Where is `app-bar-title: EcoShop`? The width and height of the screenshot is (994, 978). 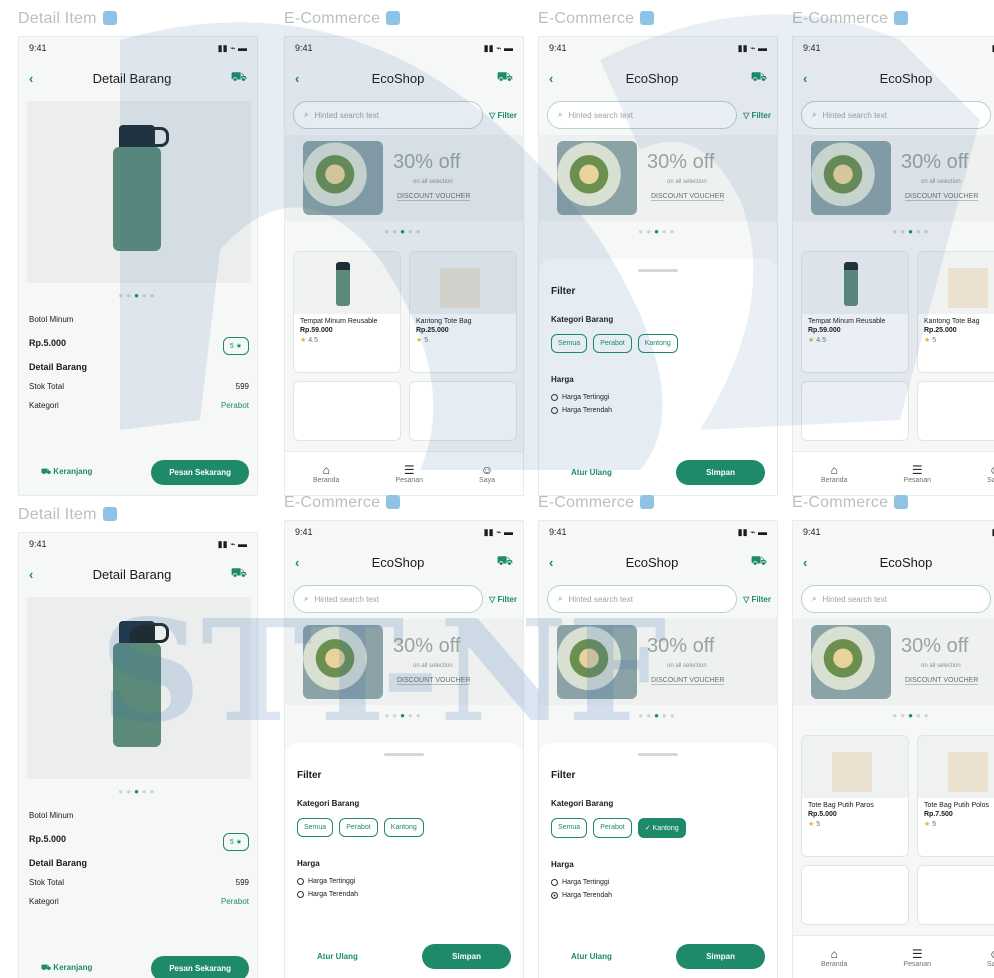
app-bar-title: EcoShop is located at coordinates (652, 562).